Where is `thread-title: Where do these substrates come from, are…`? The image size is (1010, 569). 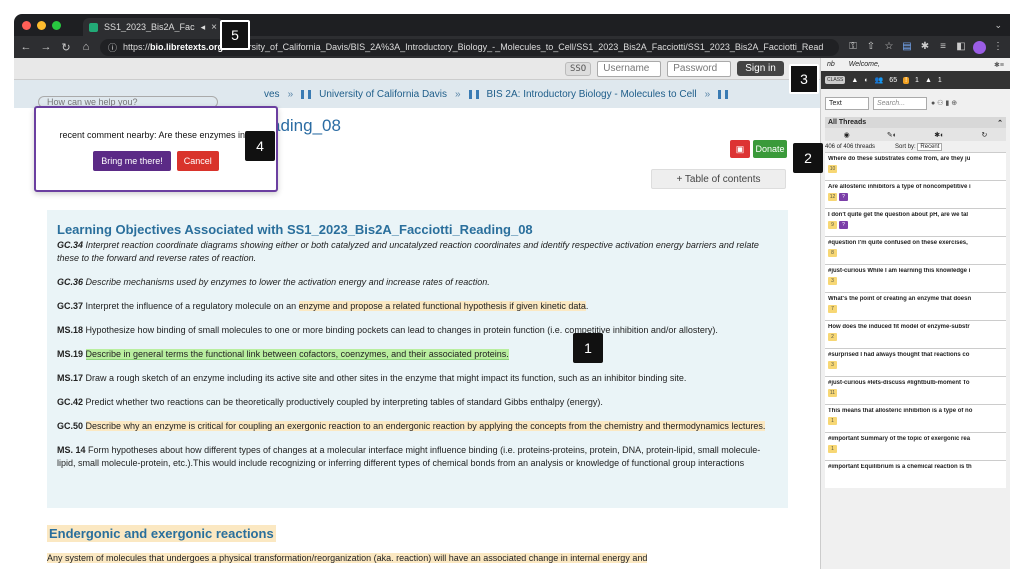
thread-title: Where do these substrates come from, are… is located at coordinates (899, 159).